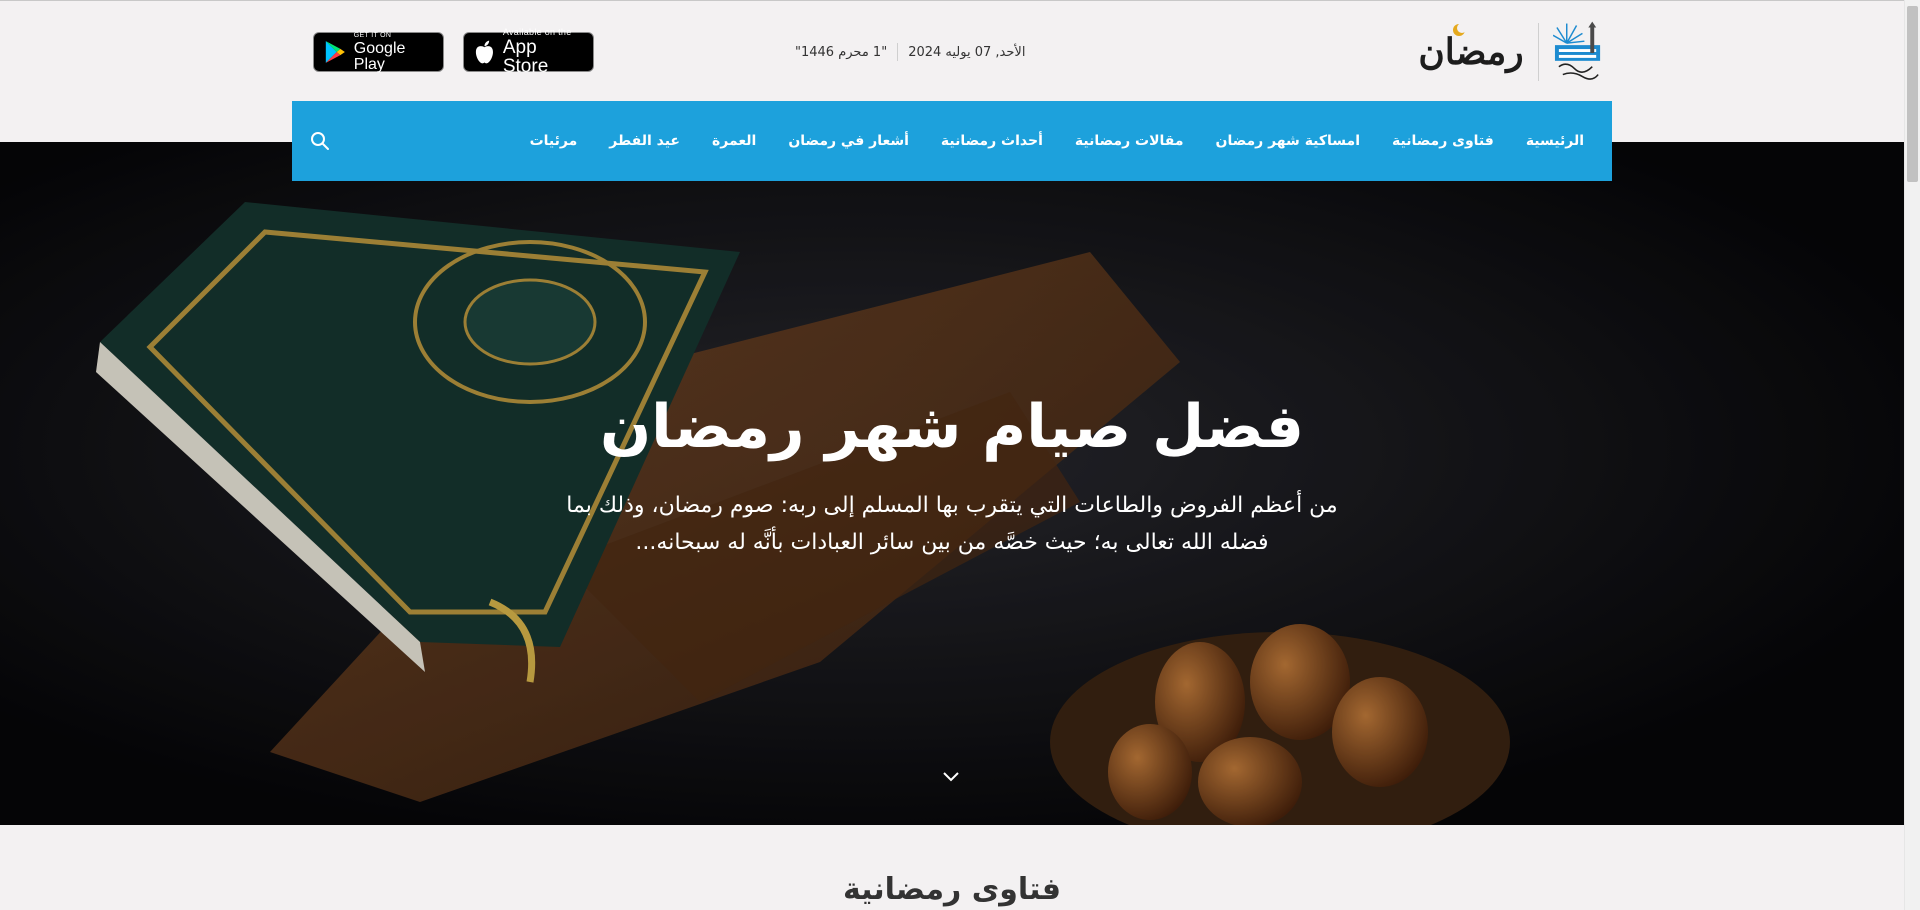  I want to click on nav-item-umrah: العمرة, so click(734, 141).